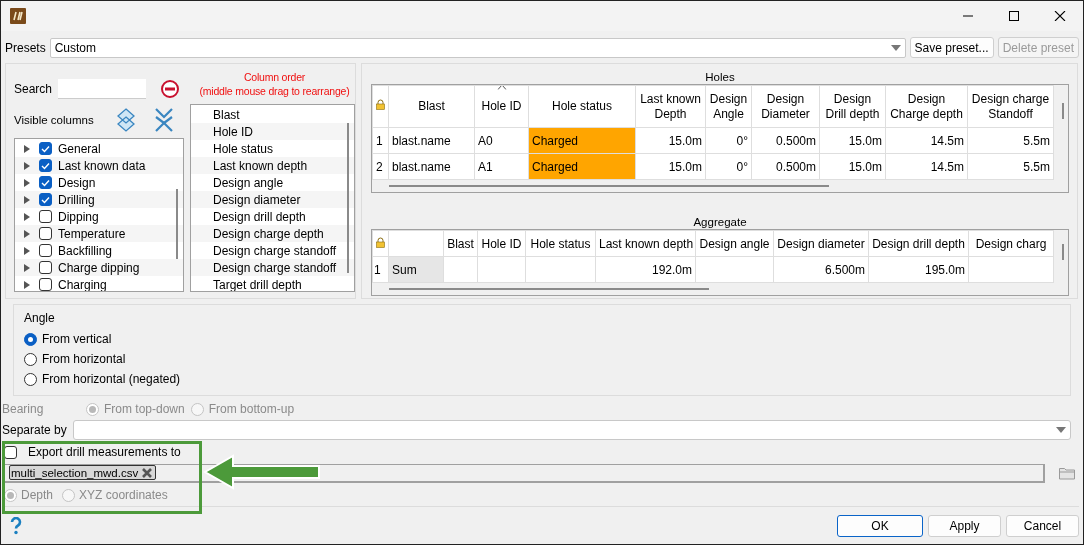 Image resolution: width=1084 pixels, height=545 pixels. Describe the element at coordinates (84, 359) in the screenshot. I see `radio-label: From horizontal` at that location.